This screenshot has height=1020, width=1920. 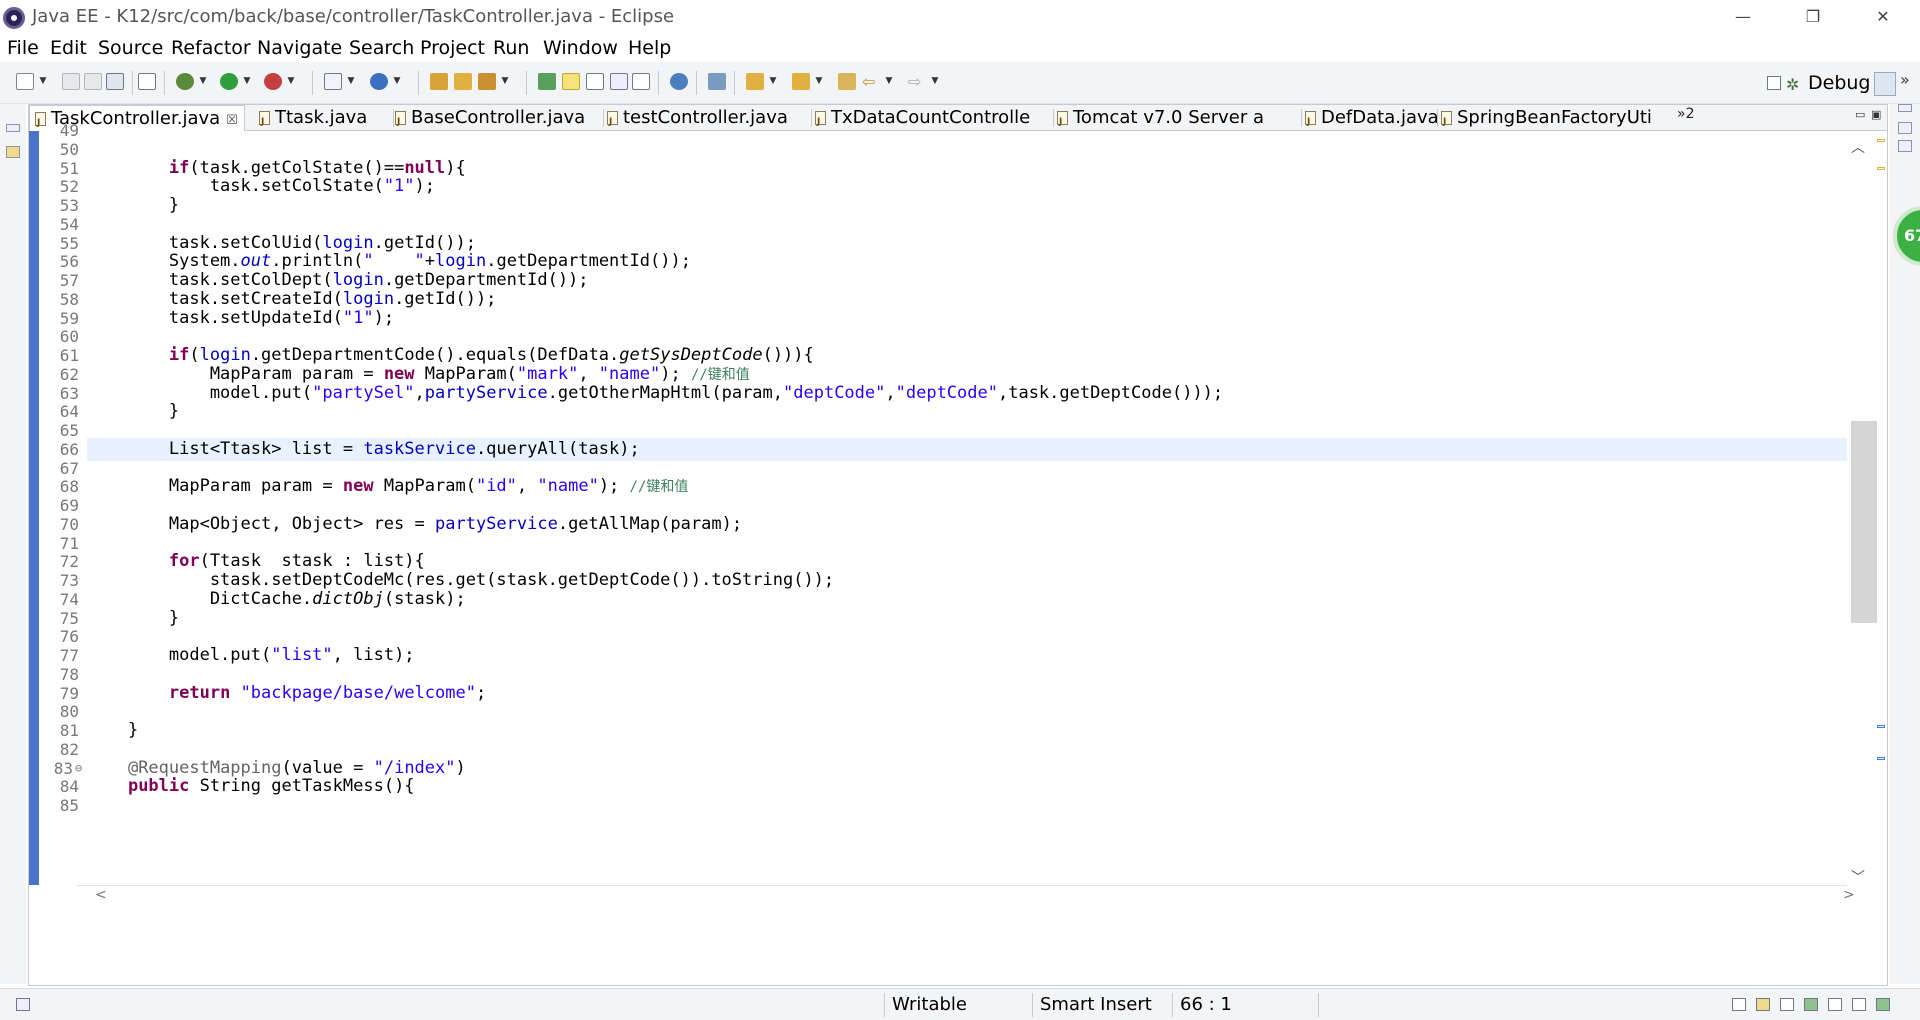 I want to click on toggle-breadcrumb-icon, so click(x=547, y=81).